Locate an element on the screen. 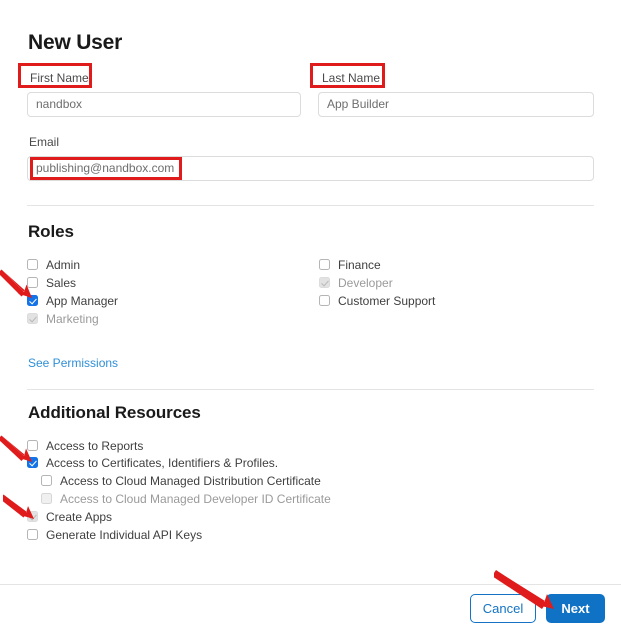 This screenshot has width=621, height=629. role-checkbox-marketing: Marketing is located at coordinates (63, 318).